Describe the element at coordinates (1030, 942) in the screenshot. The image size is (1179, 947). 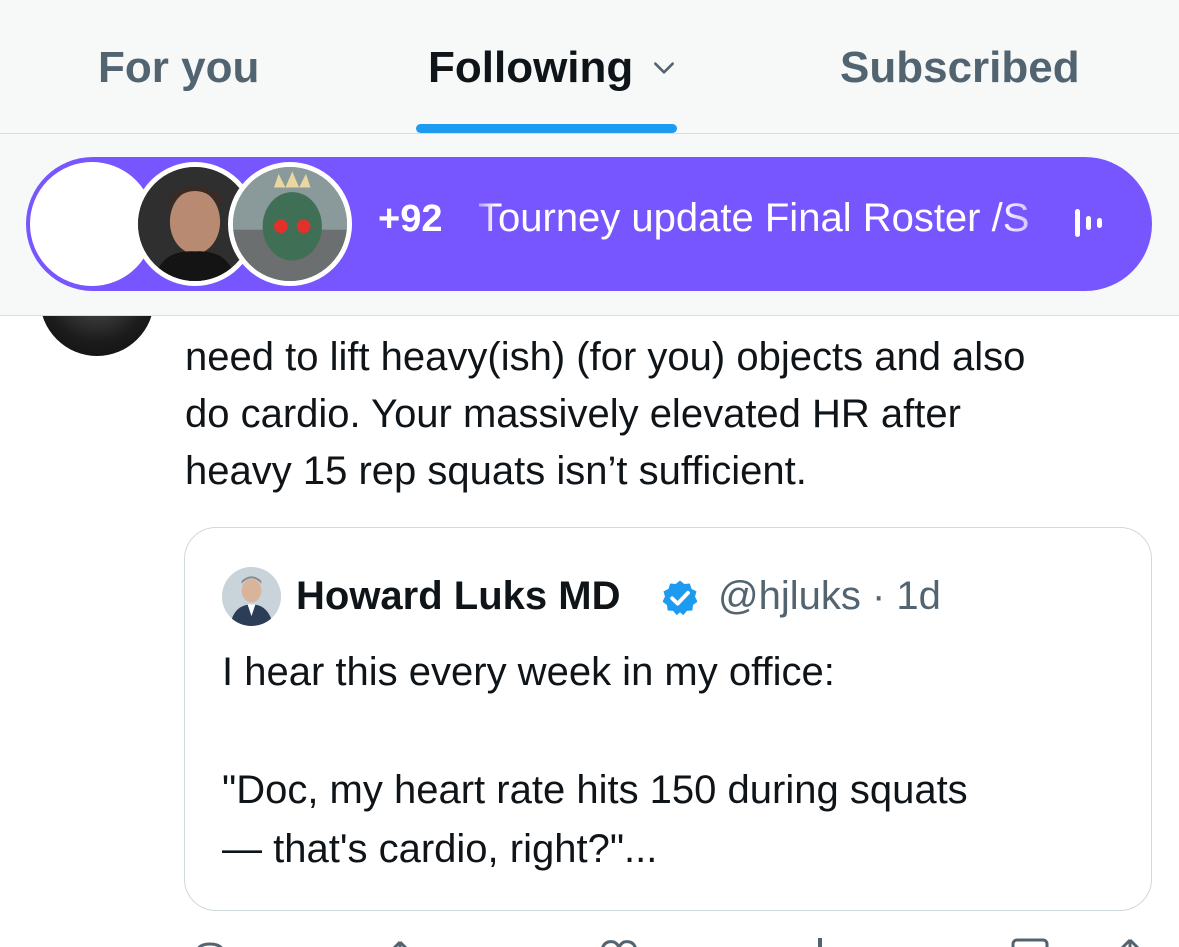
I see `bookmark-icon` at that location.